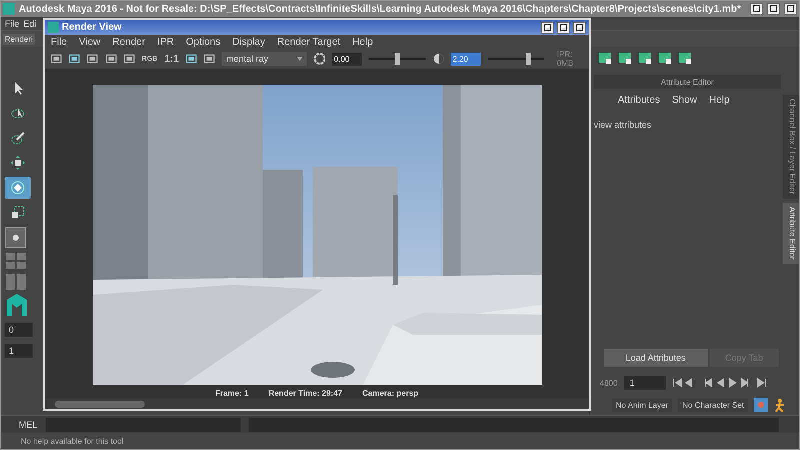 This screenshot has width=800, height=450. What do you see at coordinates (566, 59) in the screenshot?
I see `ipr-memory-label: IPR: 0MB` at bounding box center [566, 59].